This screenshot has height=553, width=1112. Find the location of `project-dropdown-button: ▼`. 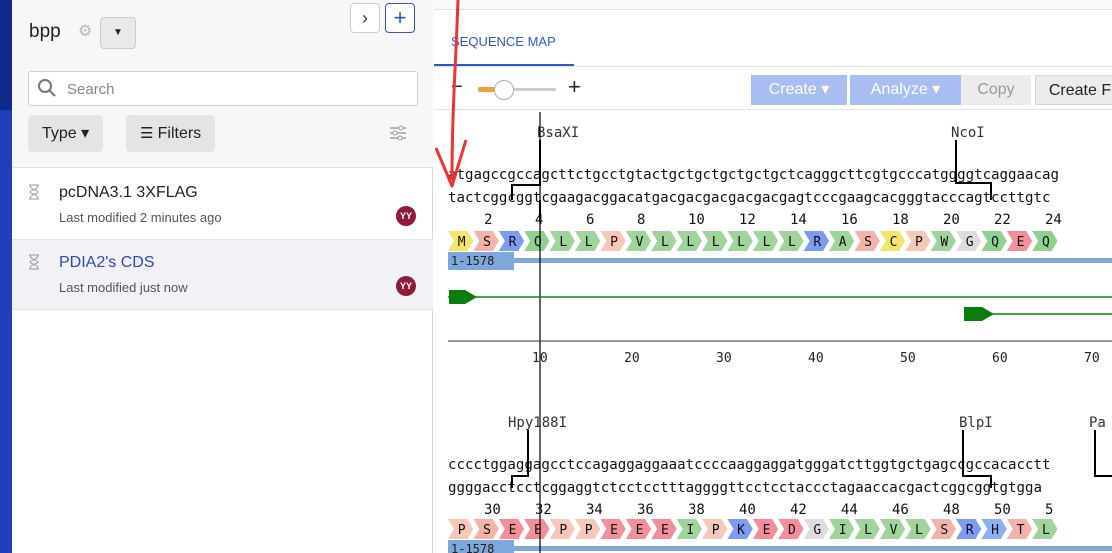

project-dropdown-button: ▼ is located at coordinates (118, 33).